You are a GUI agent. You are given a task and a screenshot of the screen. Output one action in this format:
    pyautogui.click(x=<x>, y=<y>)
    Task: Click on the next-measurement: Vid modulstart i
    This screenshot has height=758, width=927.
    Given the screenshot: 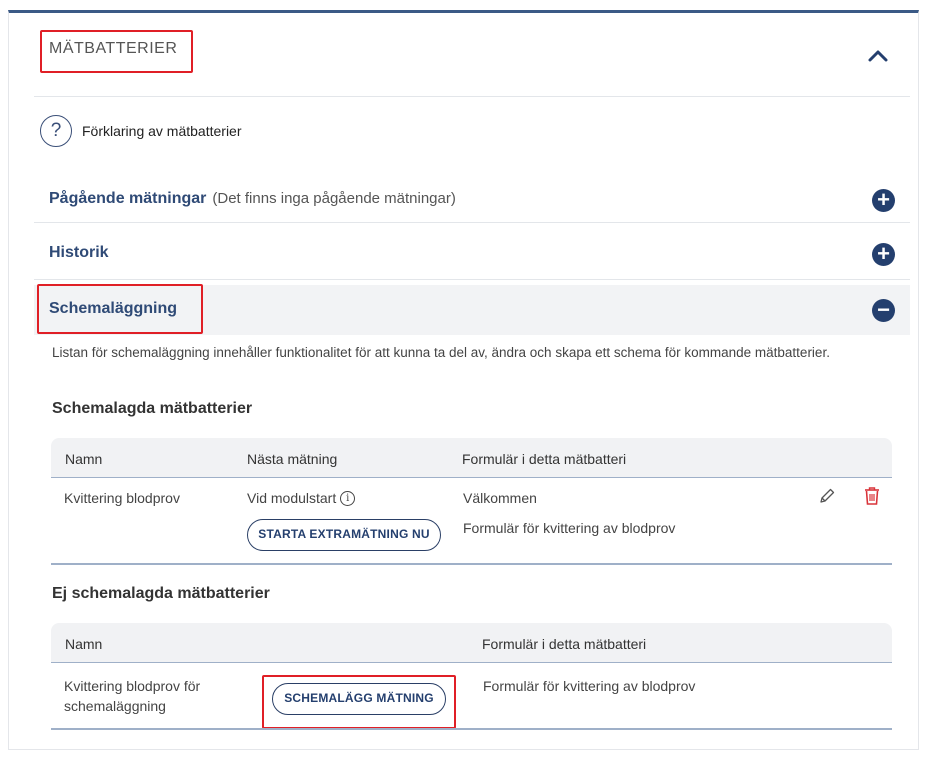 What is the action you would take?
    pyautogui.click(x=301, y=498)
    